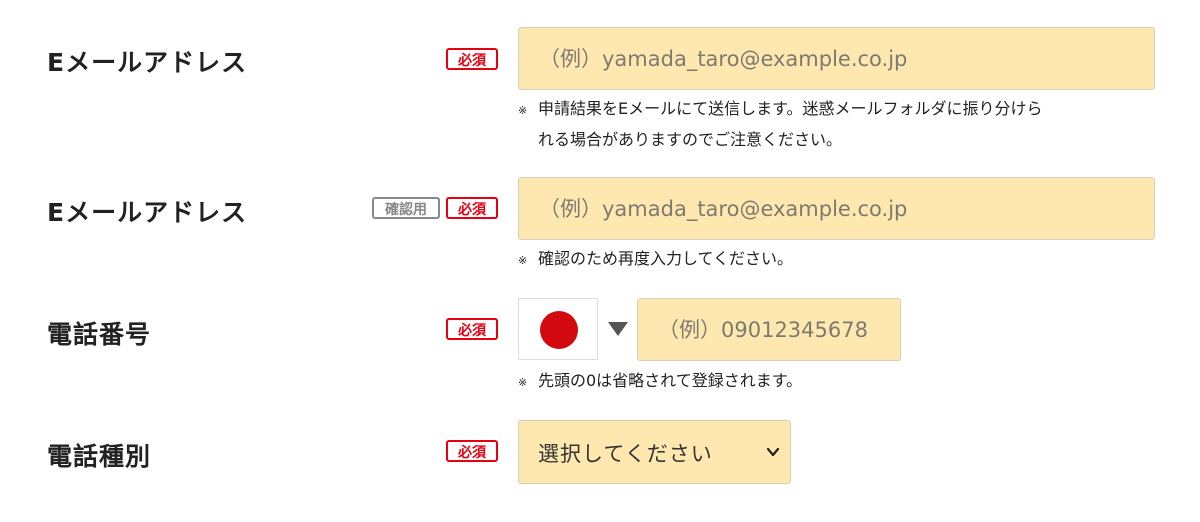  I want to click on email-confirm-label: Eメールアドレス, so click(147, 212).